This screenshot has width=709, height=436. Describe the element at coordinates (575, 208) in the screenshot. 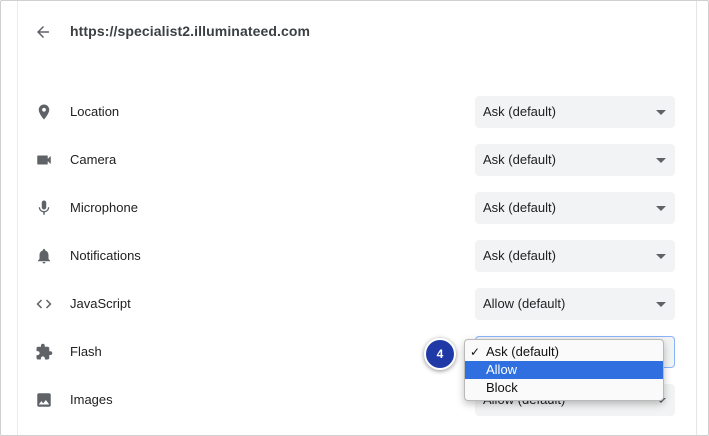

I see `microphone-permission-select: Ask (default)` at that location.